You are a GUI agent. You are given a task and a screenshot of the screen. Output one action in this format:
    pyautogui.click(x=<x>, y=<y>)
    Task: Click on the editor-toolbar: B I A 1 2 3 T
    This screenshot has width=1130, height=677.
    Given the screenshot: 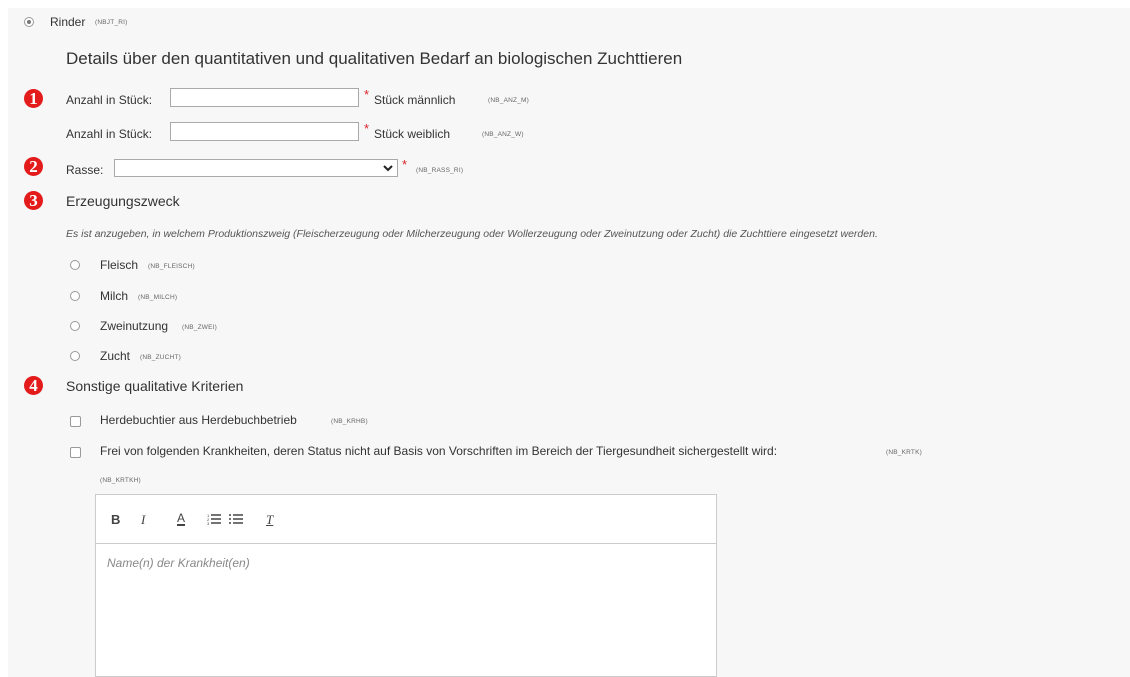 What is the action you would take?
    pyautogui.click(x=406, y=519)
    